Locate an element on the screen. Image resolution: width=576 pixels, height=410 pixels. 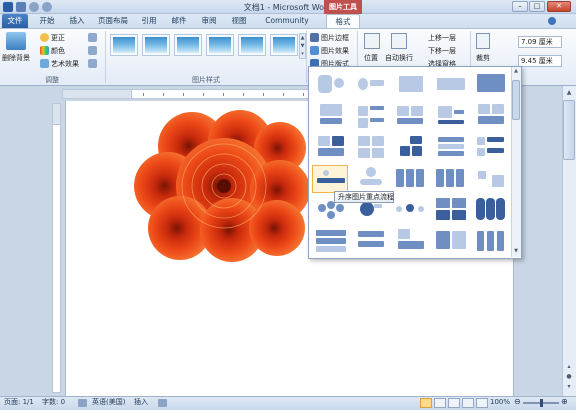
compress-pictures-icon is located at coordinates (92, 37).